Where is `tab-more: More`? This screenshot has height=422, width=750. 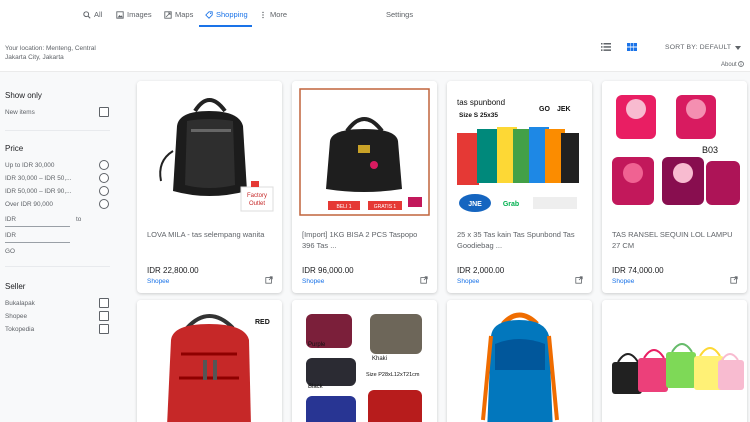
tab-more: More is located at coordinates (273, 14).